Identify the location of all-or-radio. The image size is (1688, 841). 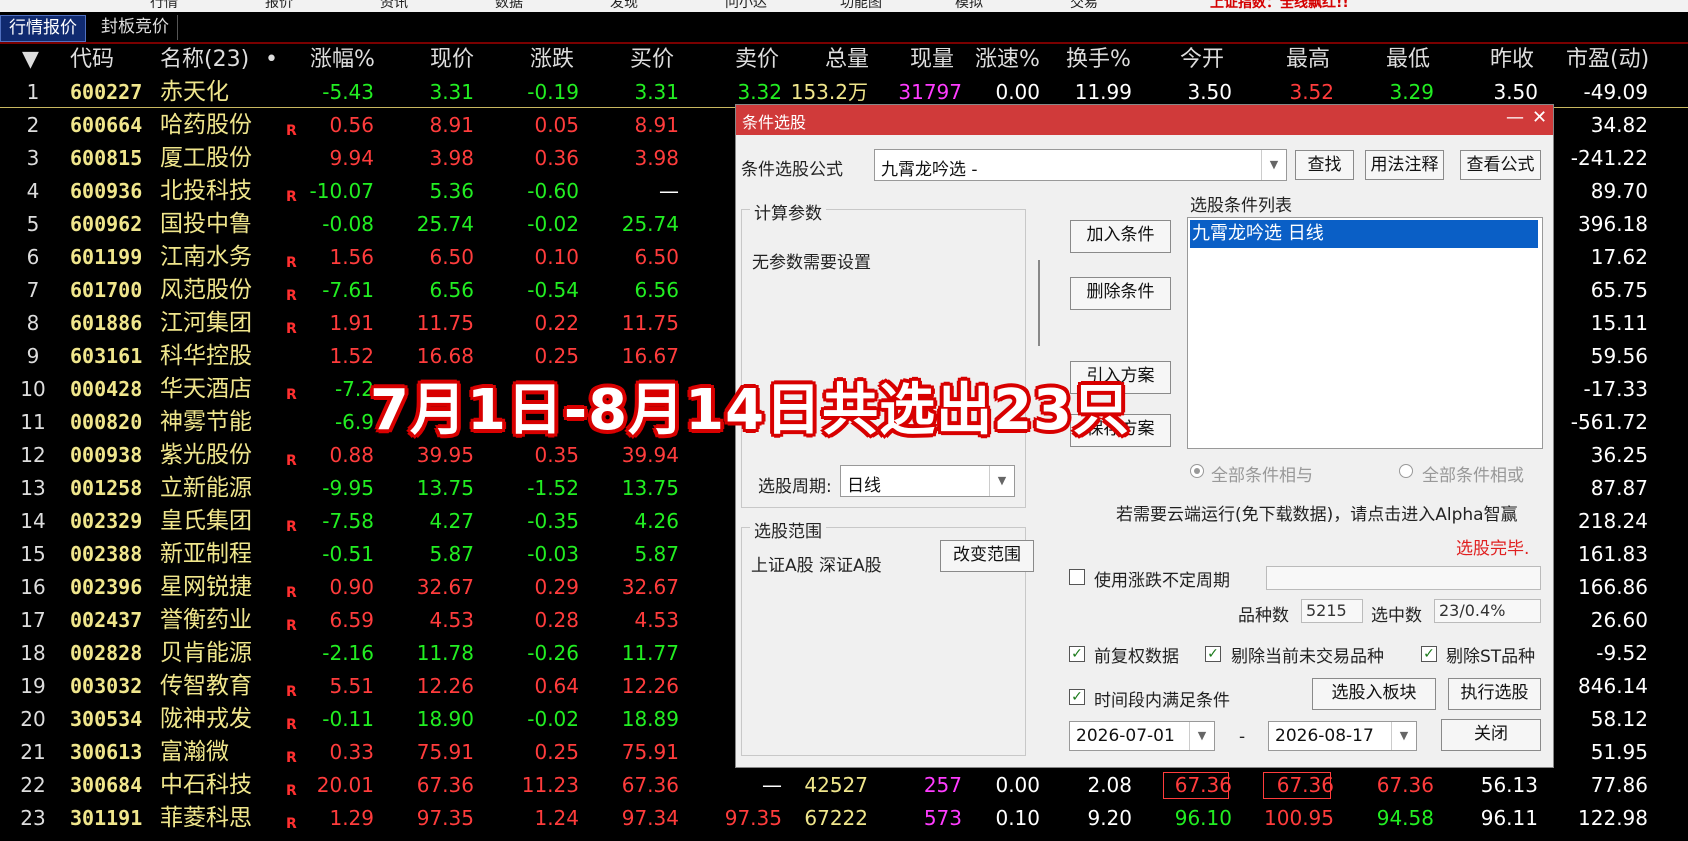
(1406, 471).